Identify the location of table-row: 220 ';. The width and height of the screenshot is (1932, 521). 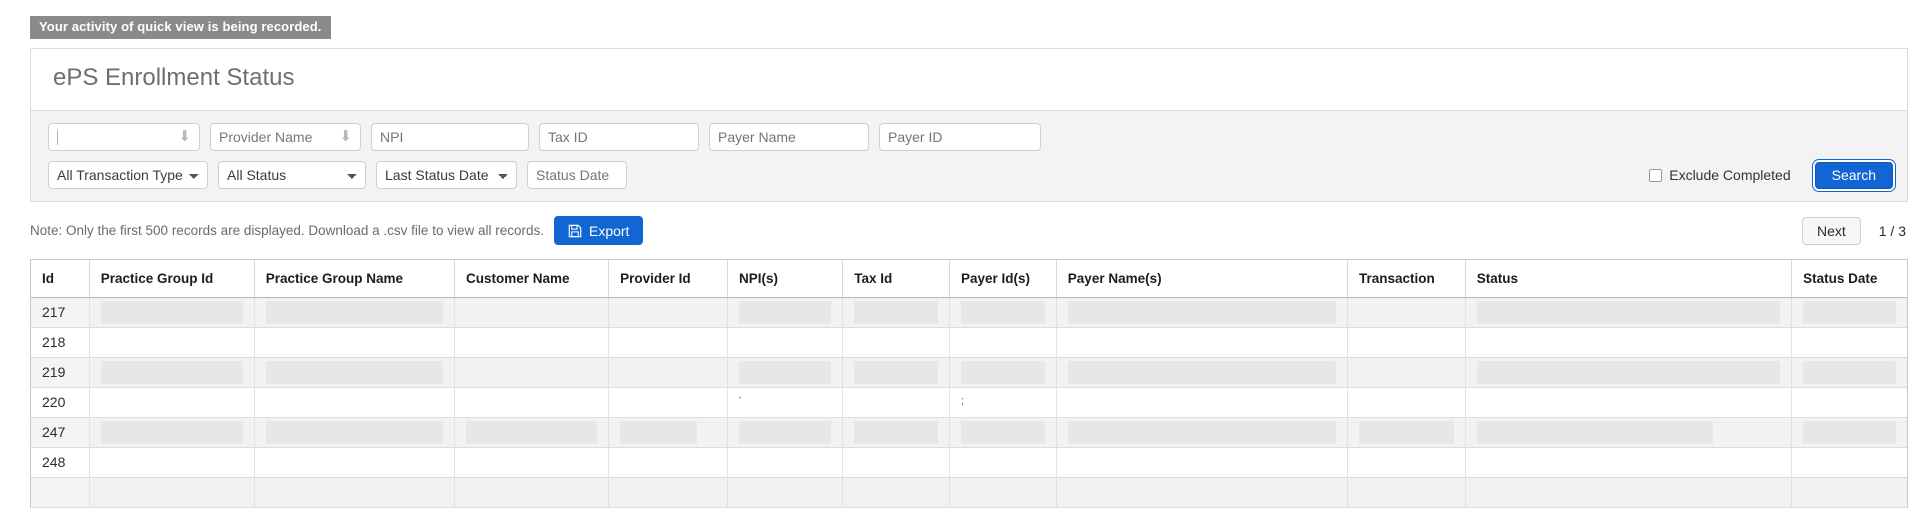
(969, 402).